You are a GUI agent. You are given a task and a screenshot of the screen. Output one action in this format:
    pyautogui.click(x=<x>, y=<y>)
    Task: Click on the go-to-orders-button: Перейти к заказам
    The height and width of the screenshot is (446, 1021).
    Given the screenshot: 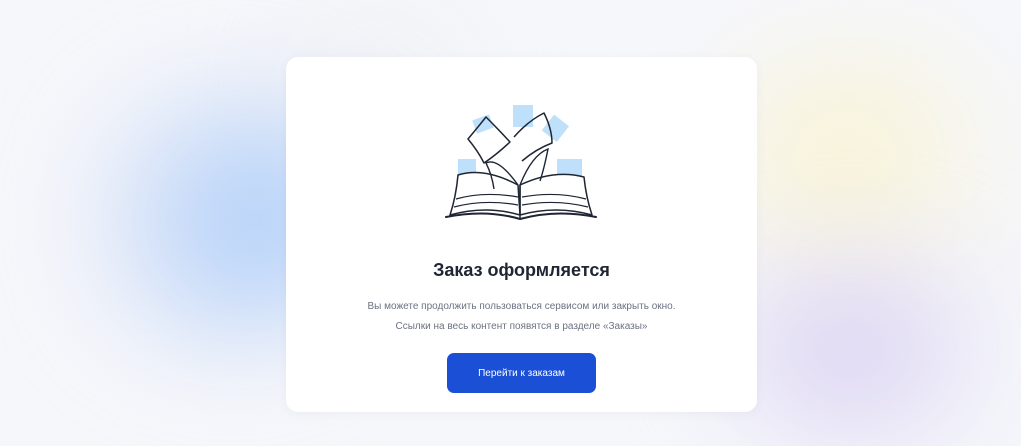 What is the action you would take?
    pyautogui.click(x=521, y=373)
    